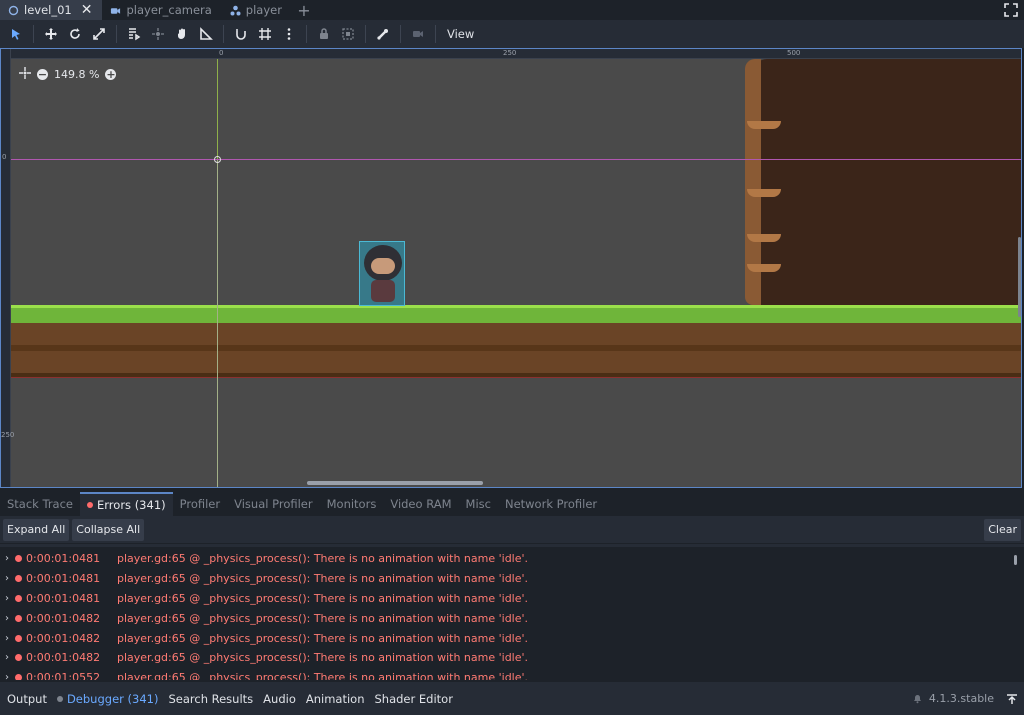  I want to click on search-results-tab: Search Results, so click(210, 699).